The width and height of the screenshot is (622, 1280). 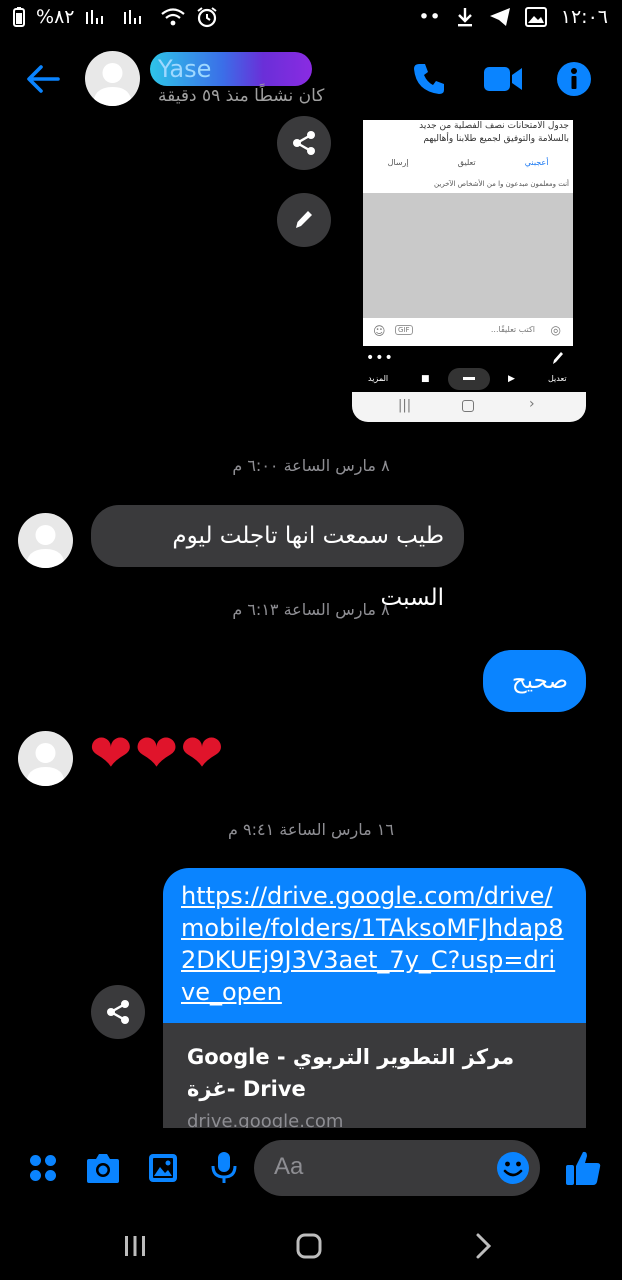 What do you see at coordinates (469, 379) in the screenshot?
I see `shared-pill` at bounding box center [469, 379].